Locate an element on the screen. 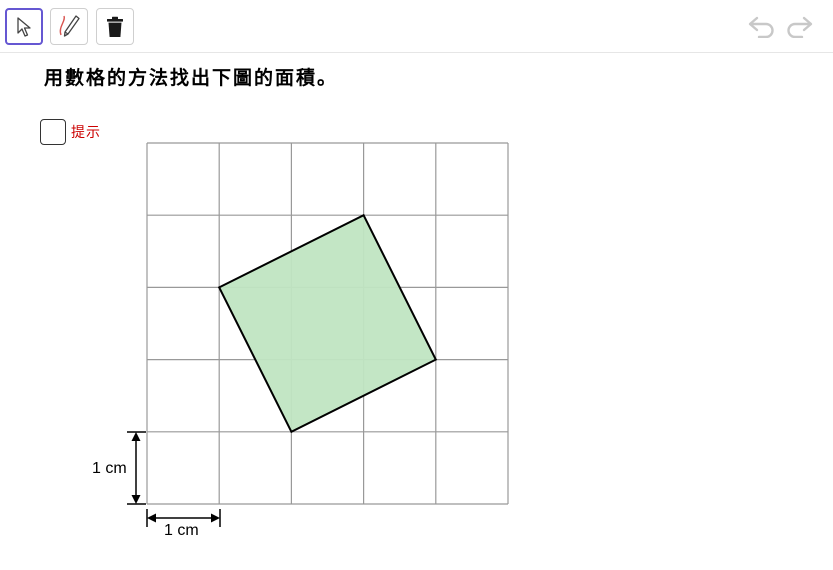 The image size is (833, 570). vertical-dimension: 1 cm is located at coordinates (119, 468).